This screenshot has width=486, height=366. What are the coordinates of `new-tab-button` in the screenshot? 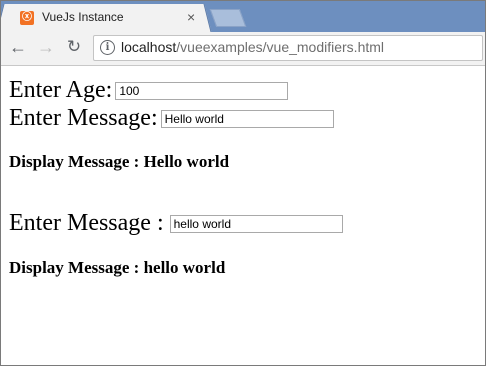 It's located at (228, 18).